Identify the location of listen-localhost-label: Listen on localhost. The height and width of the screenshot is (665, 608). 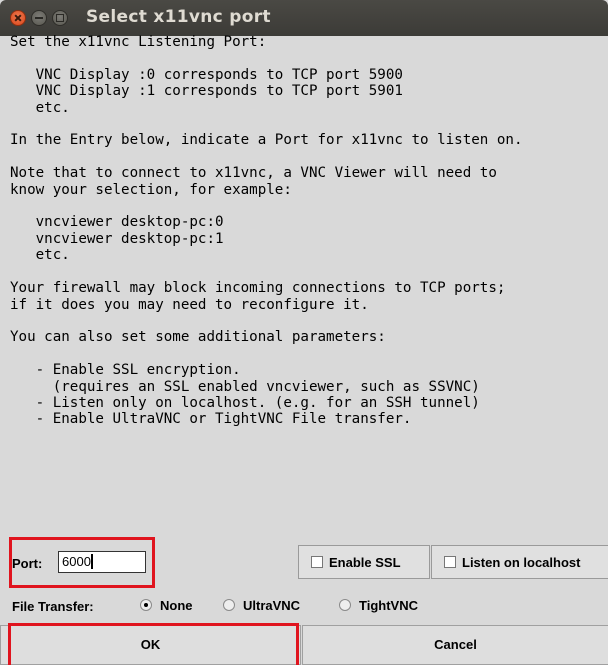
(521, 562).